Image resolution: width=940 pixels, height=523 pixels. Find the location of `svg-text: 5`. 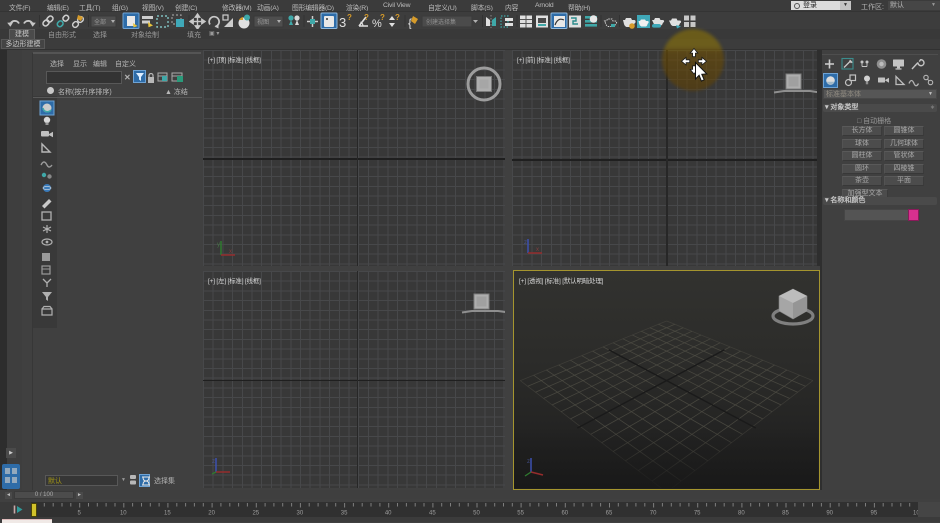

svg-text: 5 is located at coordinates (80, 514).